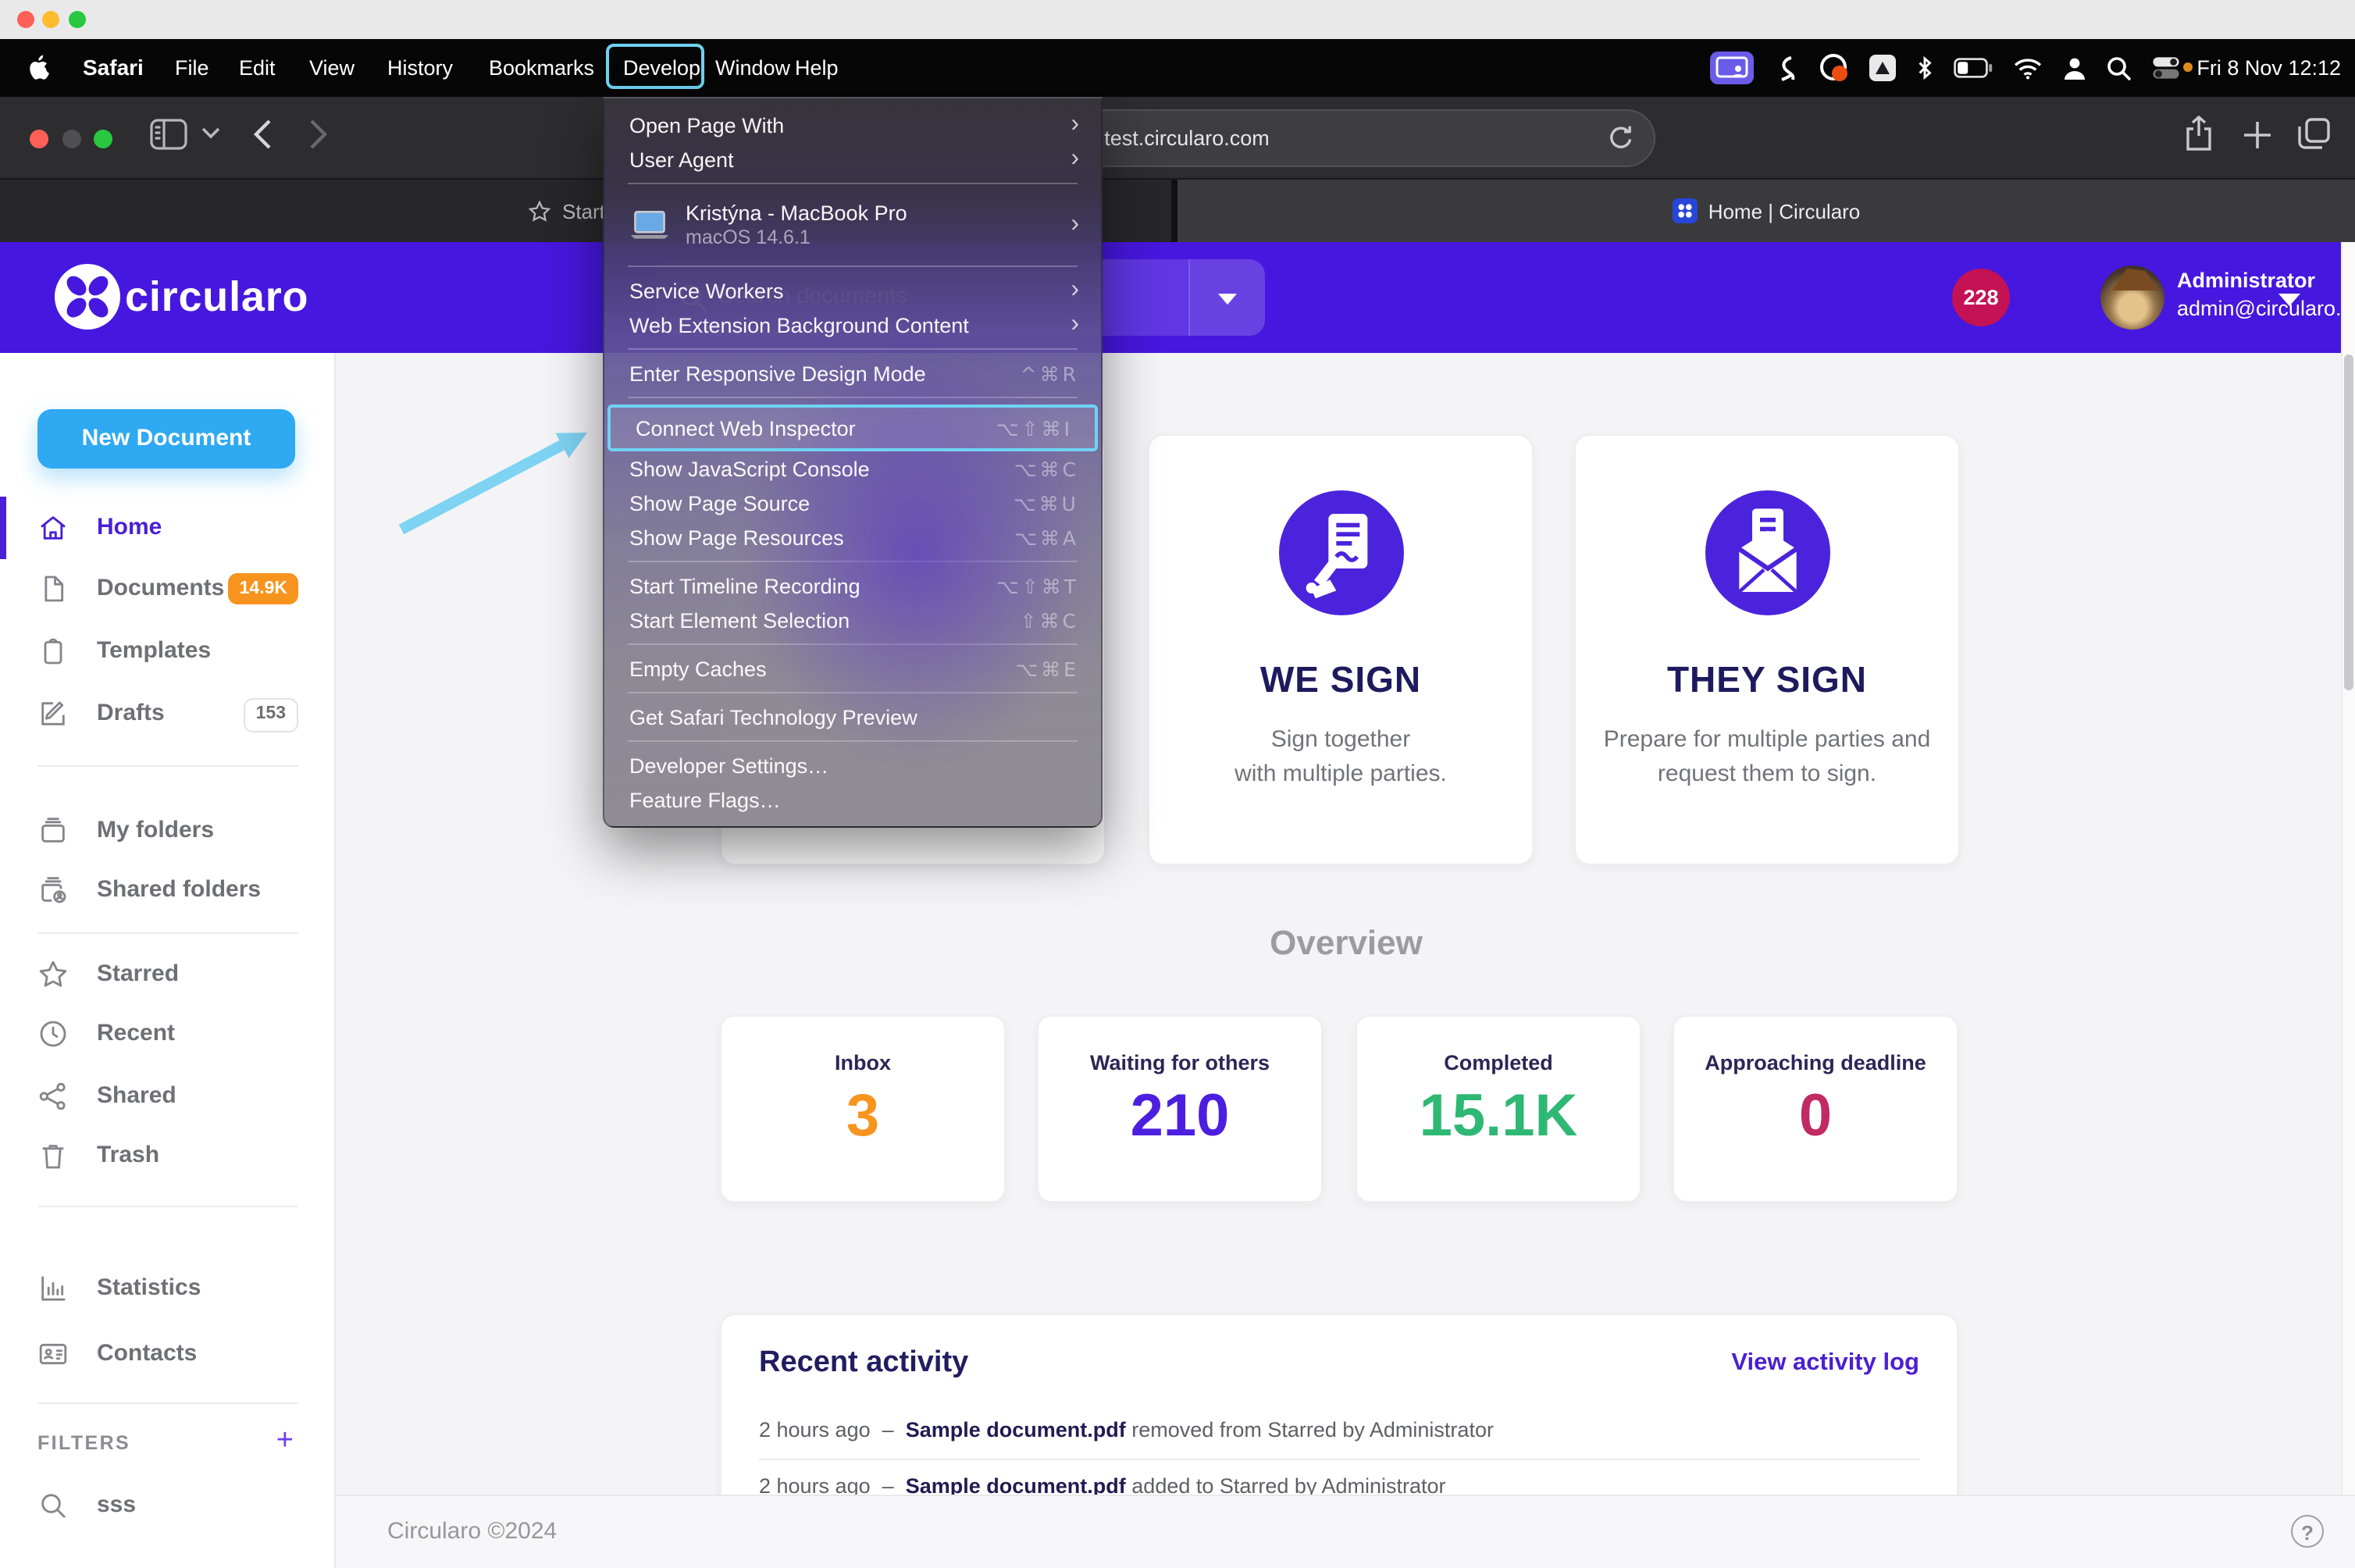 The image size is (2355, 1568). I want to click on menu-item-show-page-source: Show Page Source ⌥⌘U, so click(852, 503).